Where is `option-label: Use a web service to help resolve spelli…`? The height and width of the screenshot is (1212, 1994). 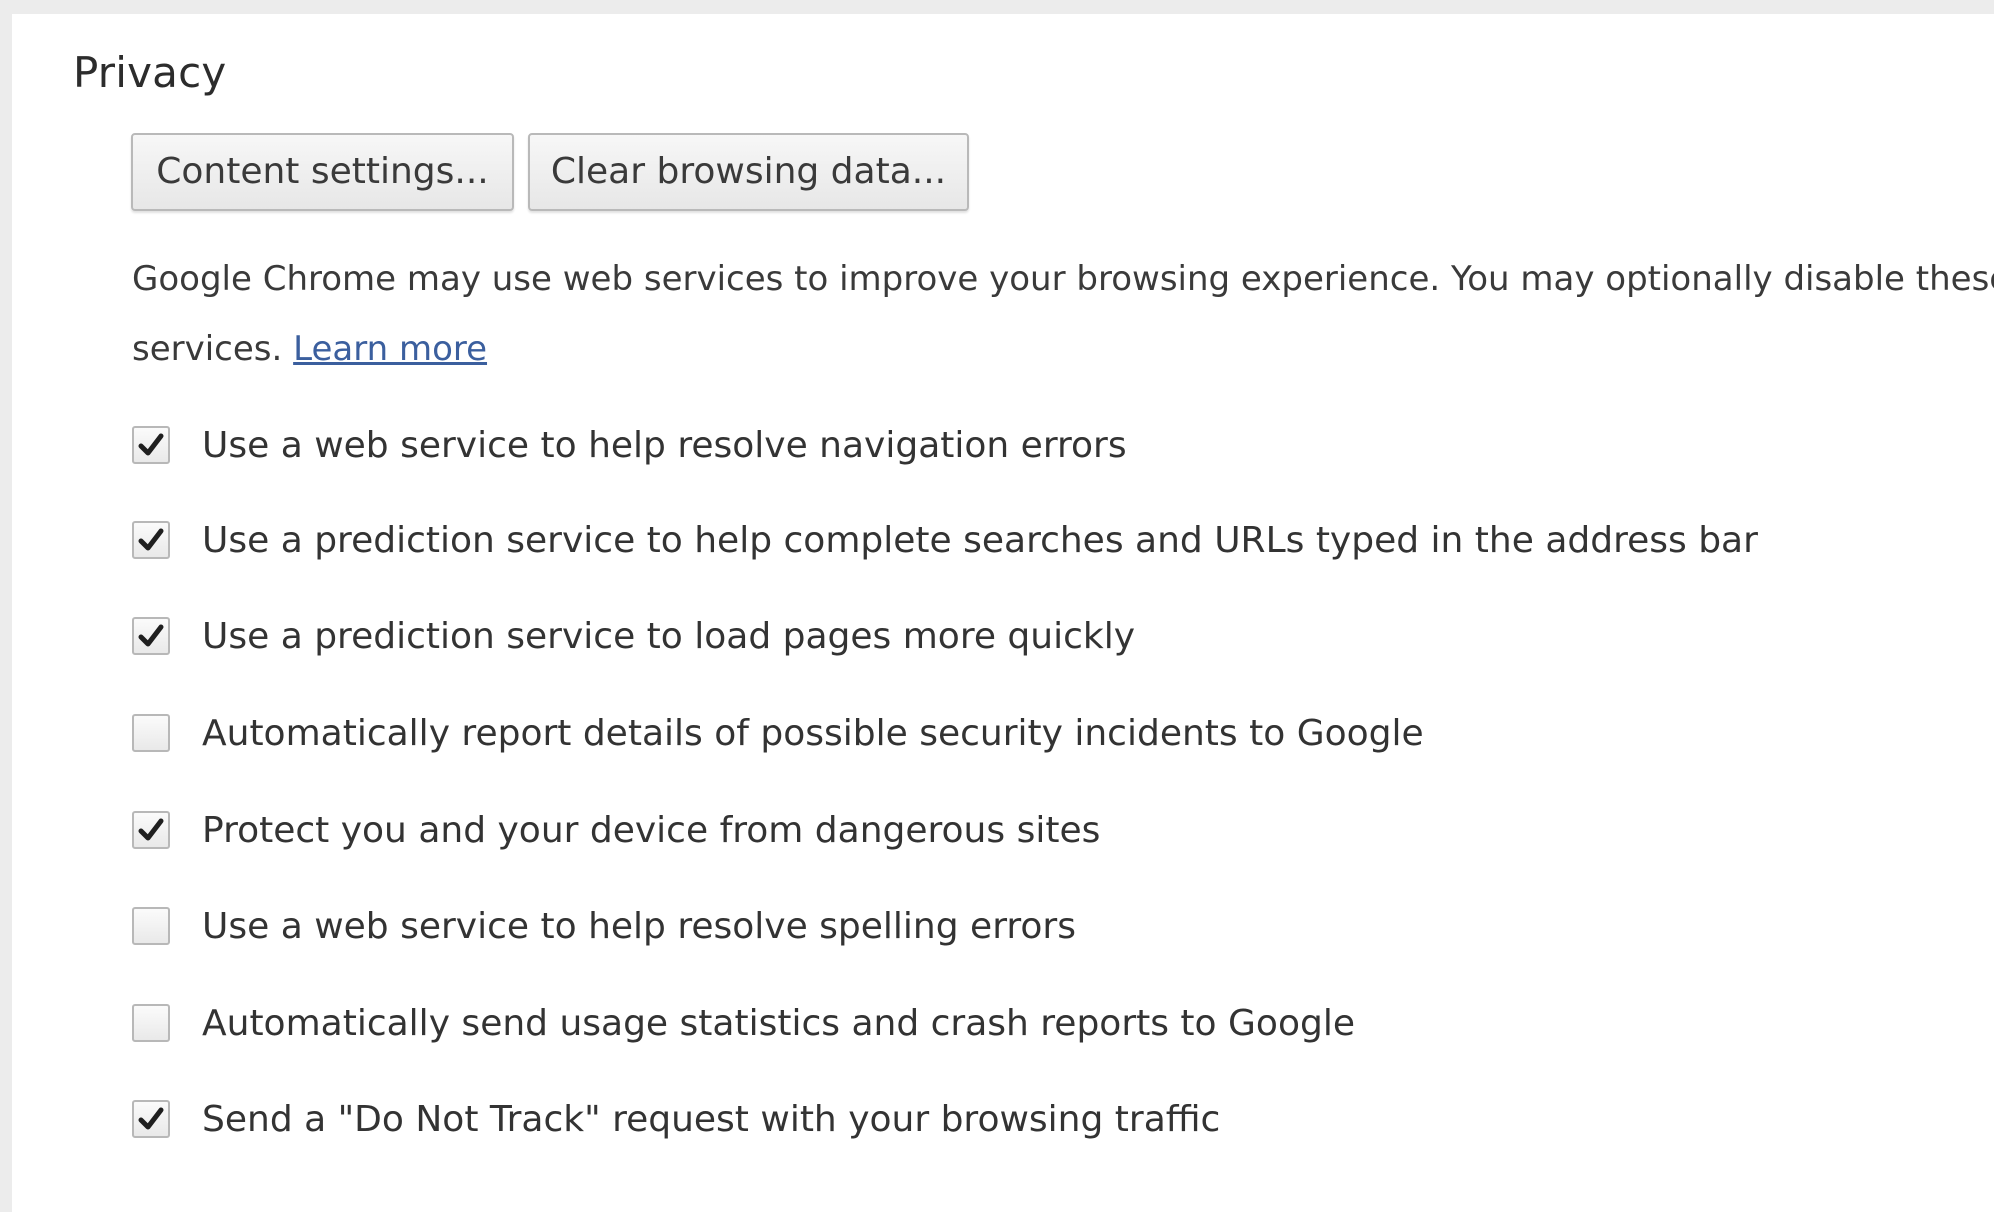
option-label: Use a web service to help resolve spelli… is located at coordinates (639, 926).